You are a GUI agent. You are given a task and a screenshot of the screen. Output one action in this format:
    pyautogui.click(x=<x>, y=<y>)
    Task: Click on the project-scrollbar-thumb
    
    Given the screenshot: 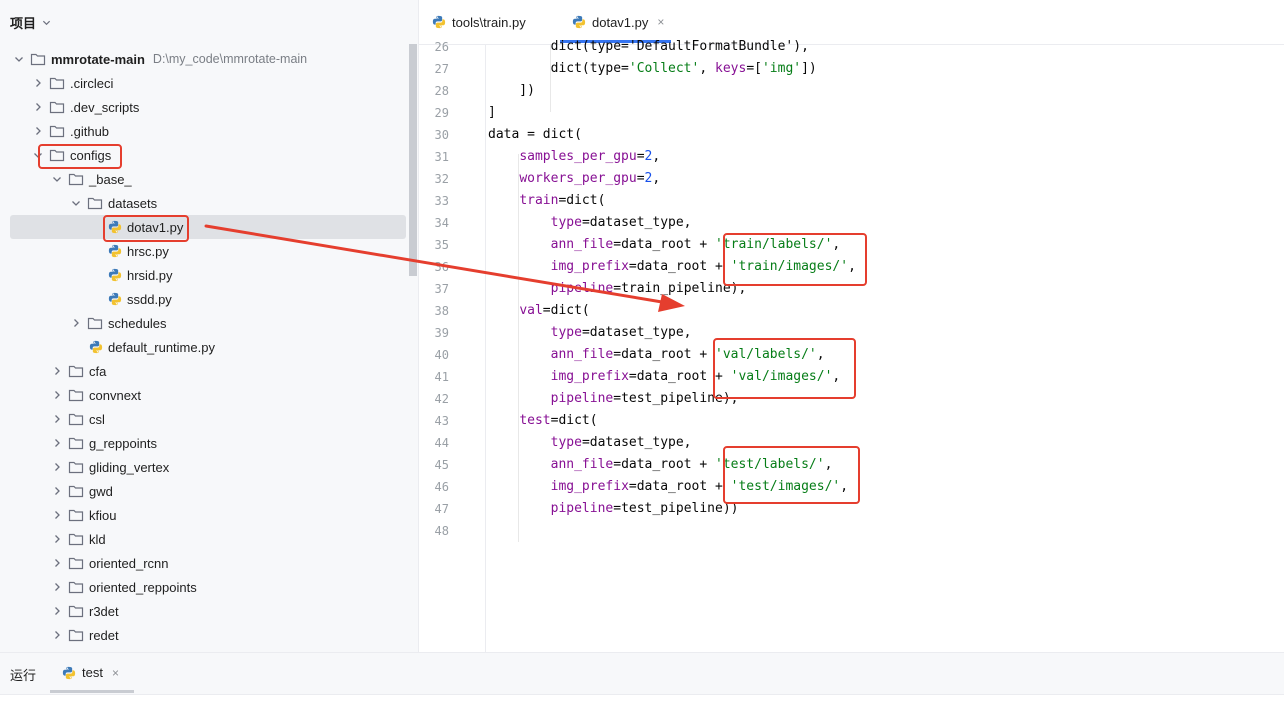 What is the action you would take?
    pyautogui.click(x=413, y=160)
    